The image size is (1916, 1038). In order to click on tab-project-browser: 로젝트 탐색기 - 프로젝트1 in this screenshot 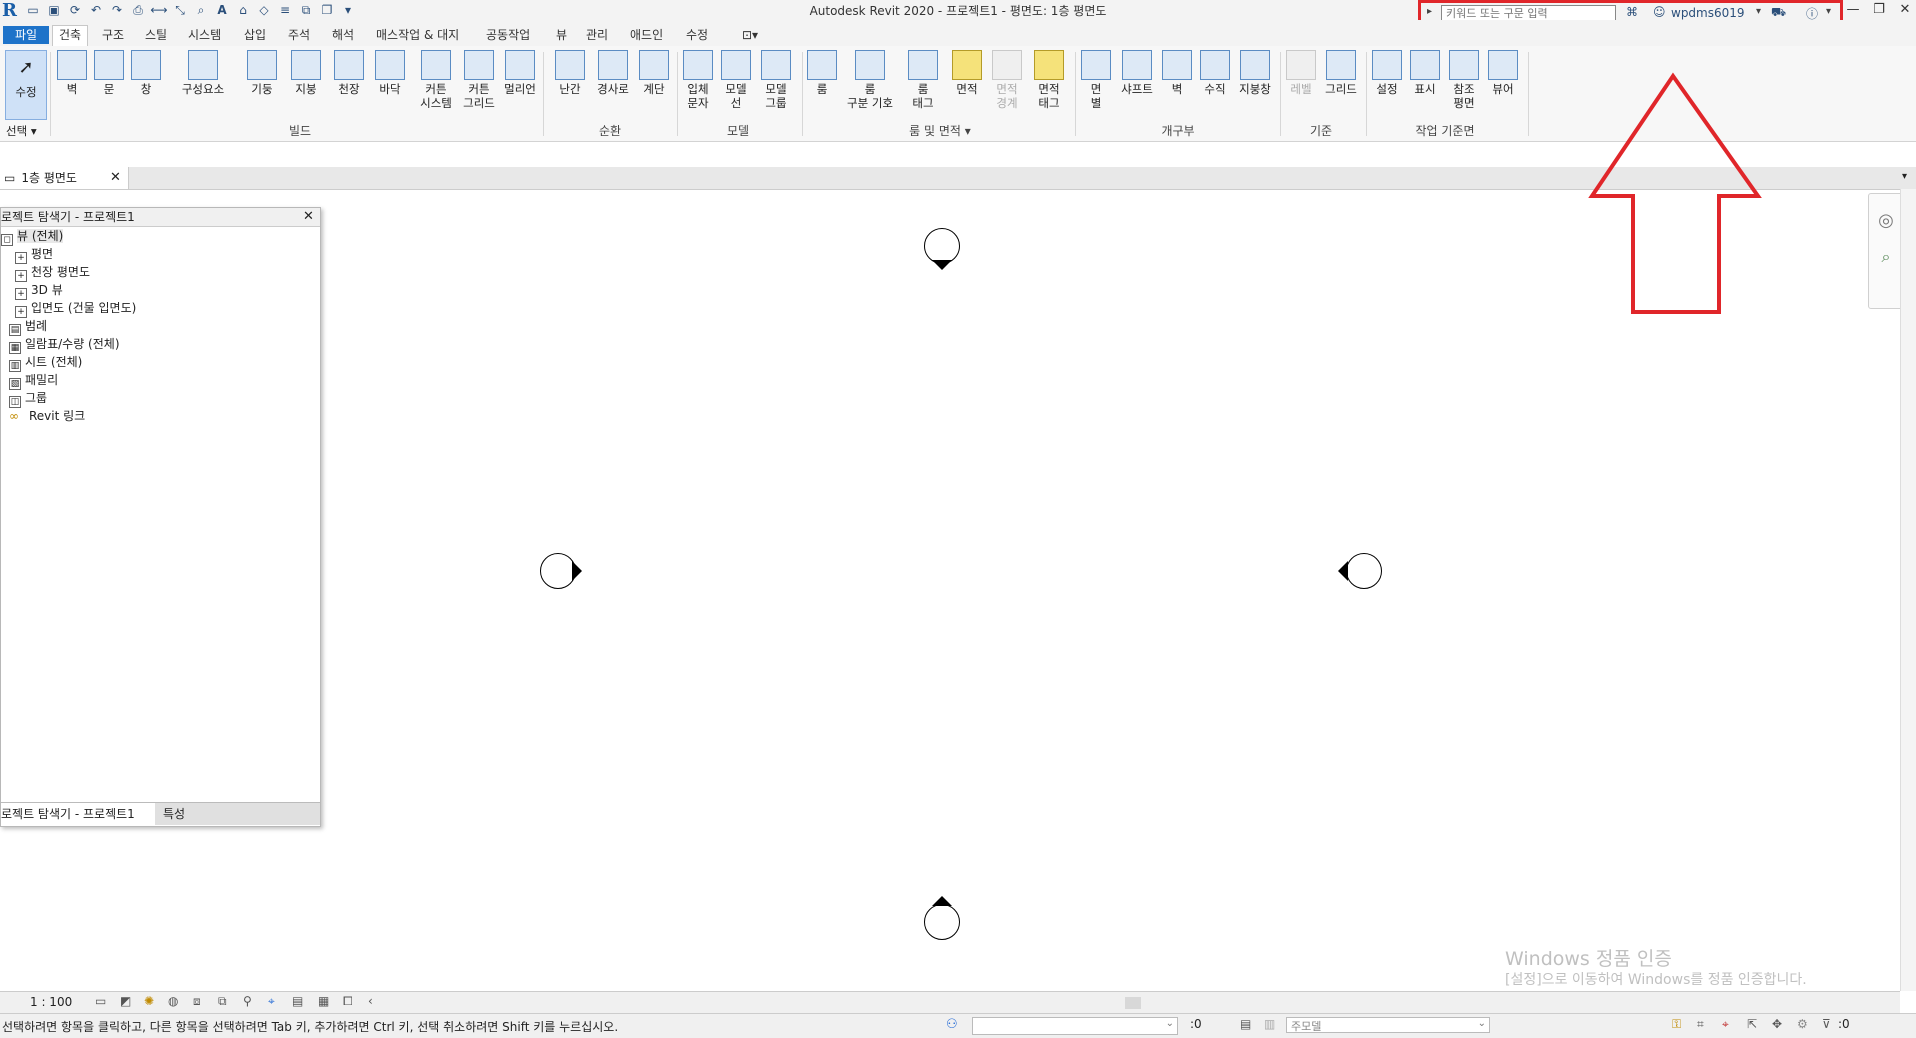, I will do `click(78, 814)`.